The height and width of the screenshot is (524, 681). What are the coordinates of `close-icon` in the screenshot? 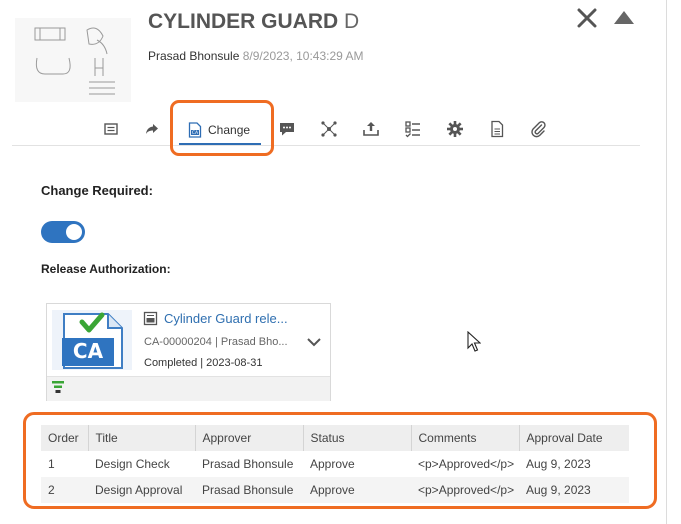 It's located at (587, 18).